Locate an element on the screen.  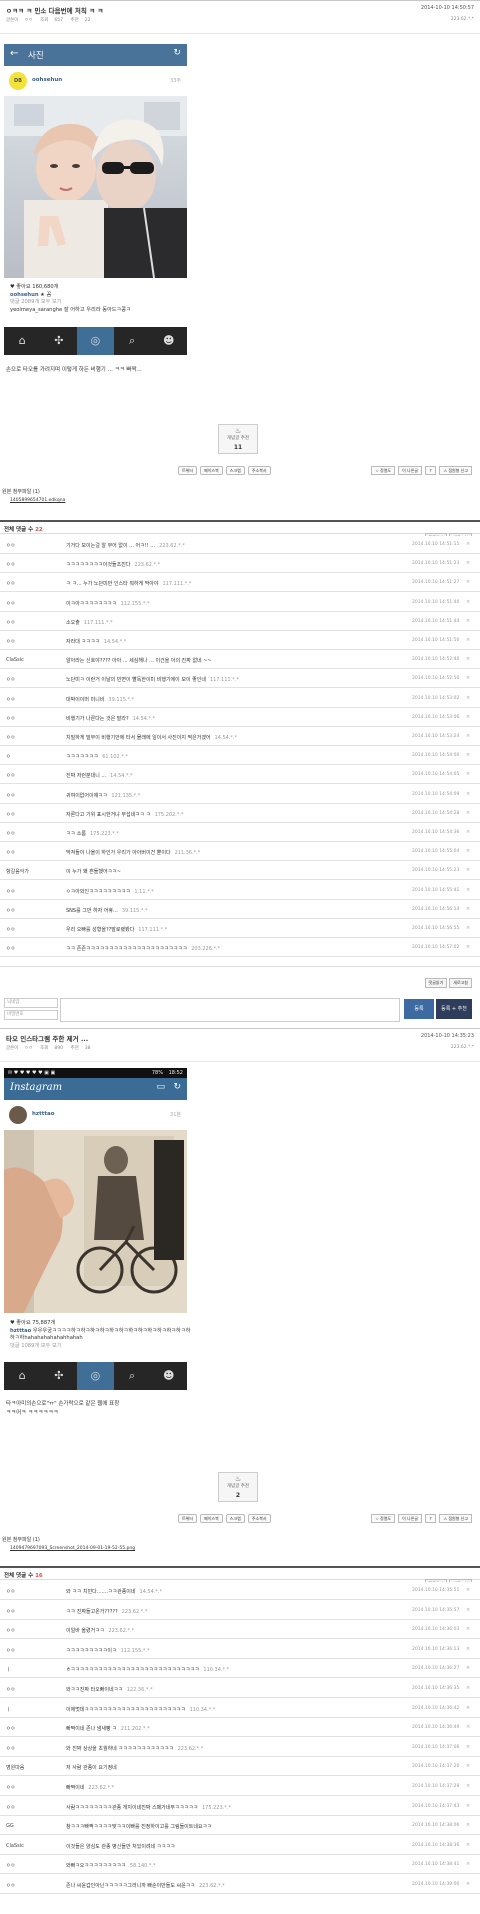
submit-recommend-button: 등록 + 추천 is located at coordinates (454, 1009).